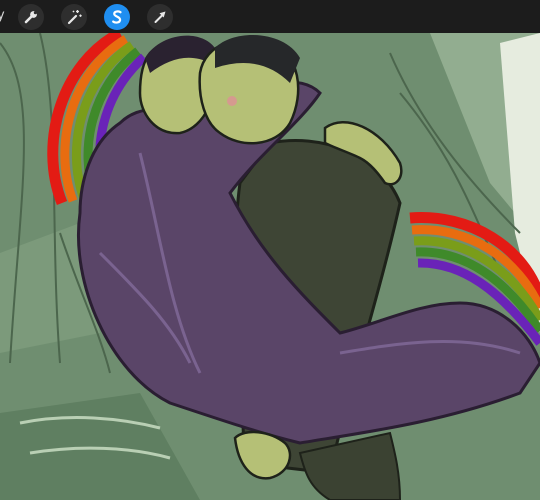 Image resolution: width=540 pixels, height=500 pixels. I want to click on transform-button, so click(160, 17).